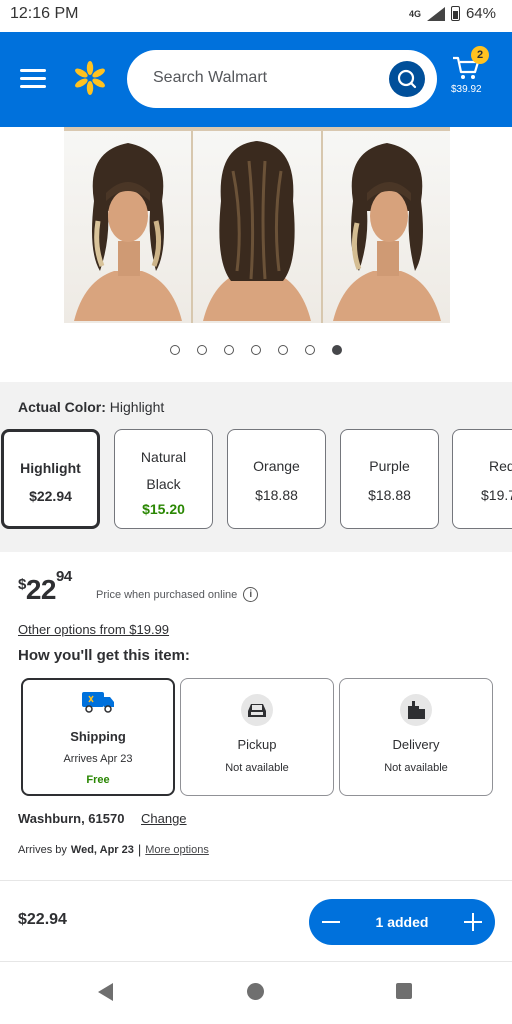  I want to click on home-icon, so click(255, 991).